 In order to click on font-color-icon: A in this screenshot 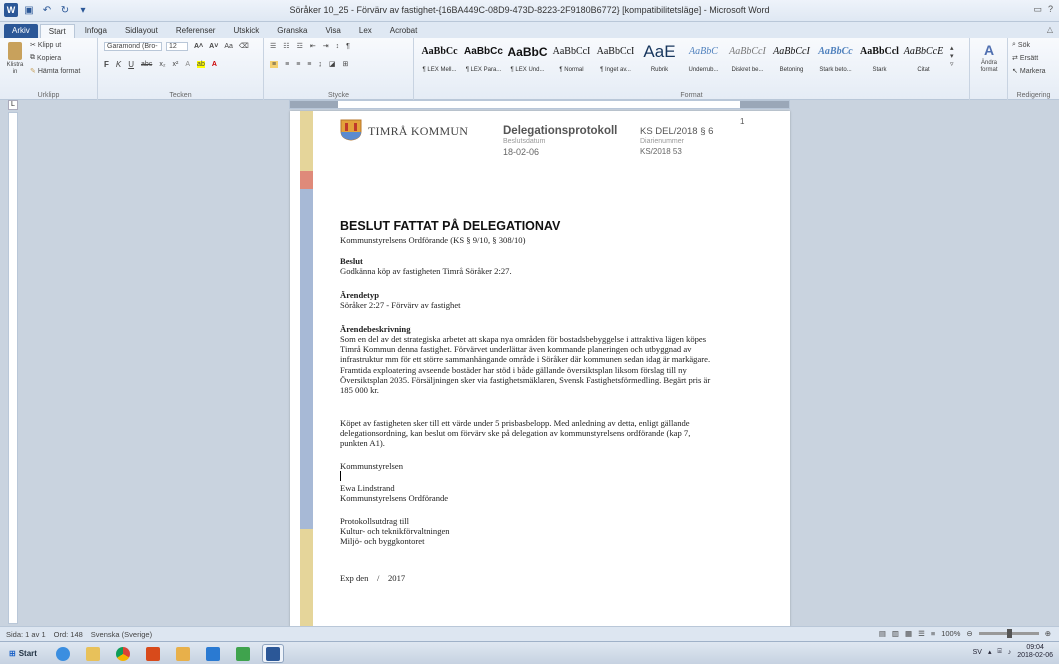, I will do `click(214, 64)`.